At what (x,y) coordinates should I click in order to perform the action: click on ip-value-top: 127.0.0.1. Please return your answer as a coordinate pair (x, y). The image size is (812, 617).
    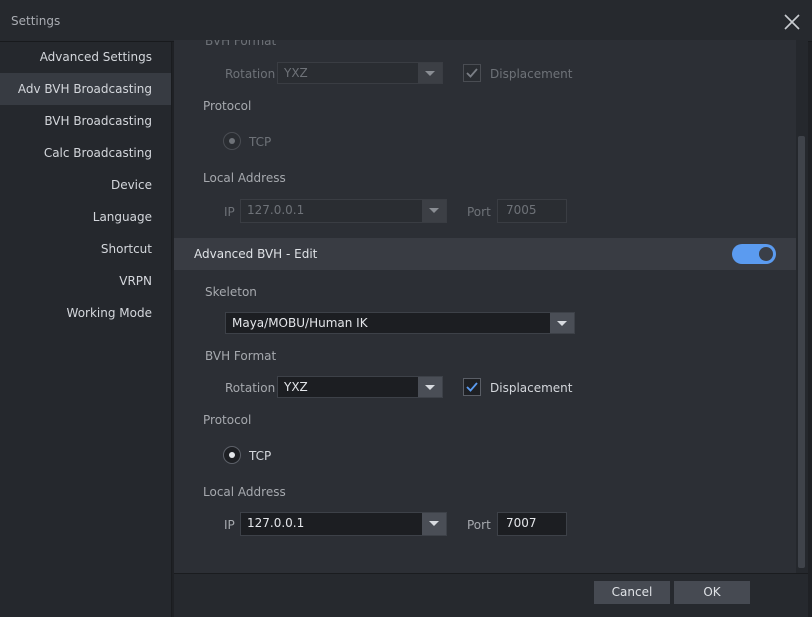
    Looking at the image, I should click on (276, 210).